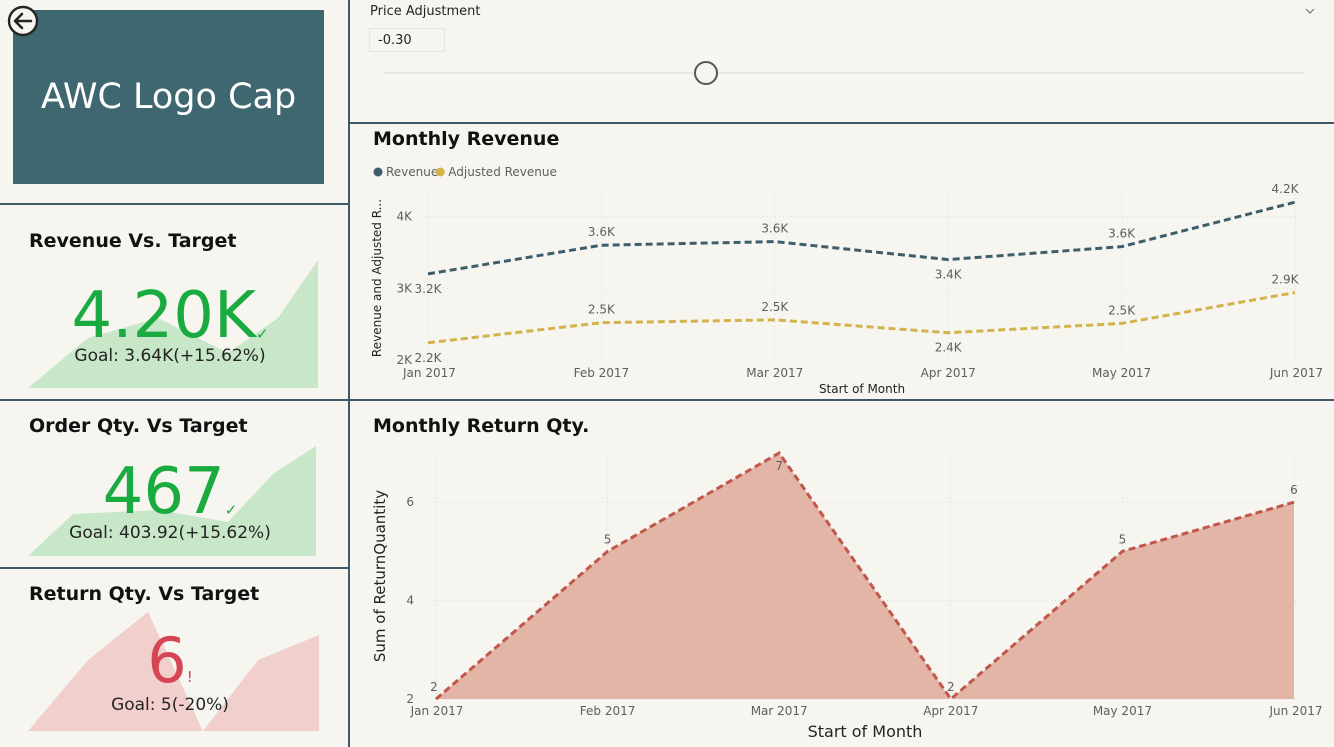 Image resolution: width=1334 pixels, height=747 pixels. I want to click on returns-chart-title: Monthly Return Qty., so click(481, 426).